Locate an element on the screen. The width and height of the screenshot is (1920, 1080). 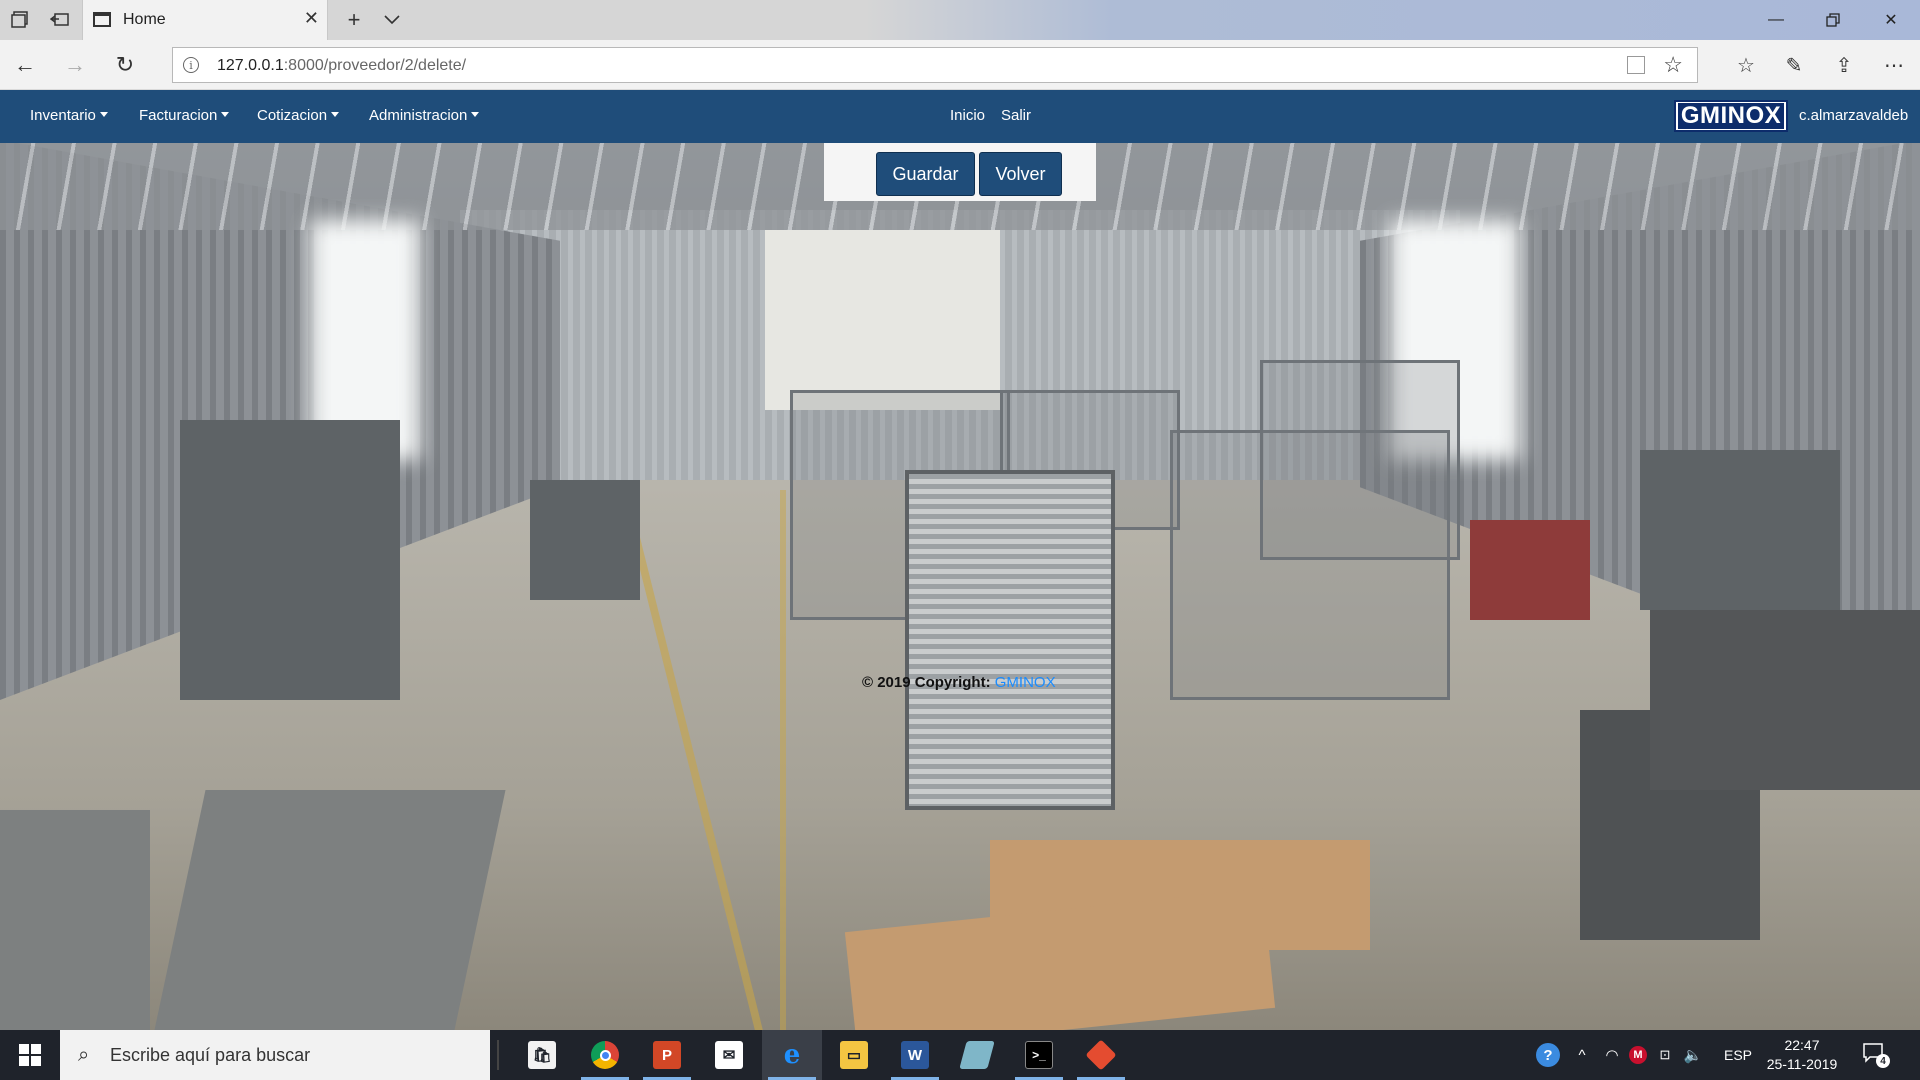
save-button: Guardar is located at coordinates (925, 174).